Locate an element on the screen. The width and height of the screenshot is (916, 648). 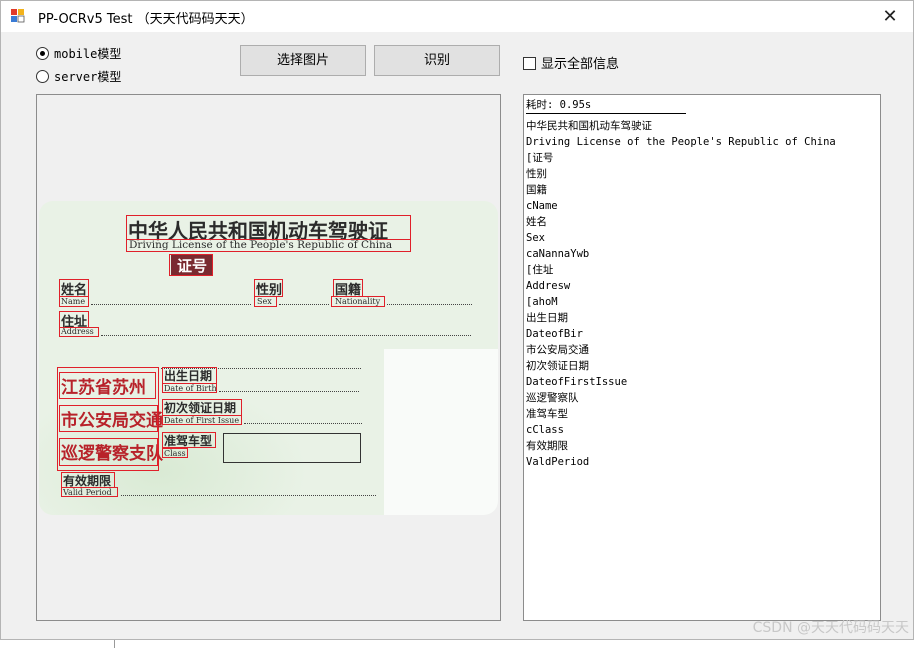
result-line: cName is located at coordinates (542, 206).